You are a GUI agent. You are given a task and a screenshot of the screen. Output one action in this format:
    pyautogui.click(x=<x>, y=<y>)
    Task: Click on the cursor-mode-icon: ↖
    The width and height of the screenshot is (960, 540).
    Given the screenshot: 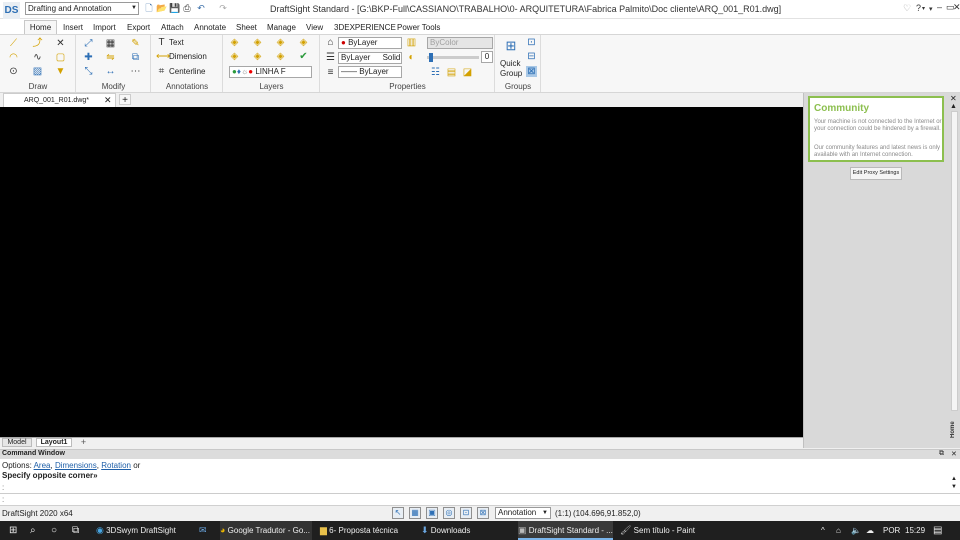 What is the action you would take?
    pyautogui.click(x=398, y=513)
    